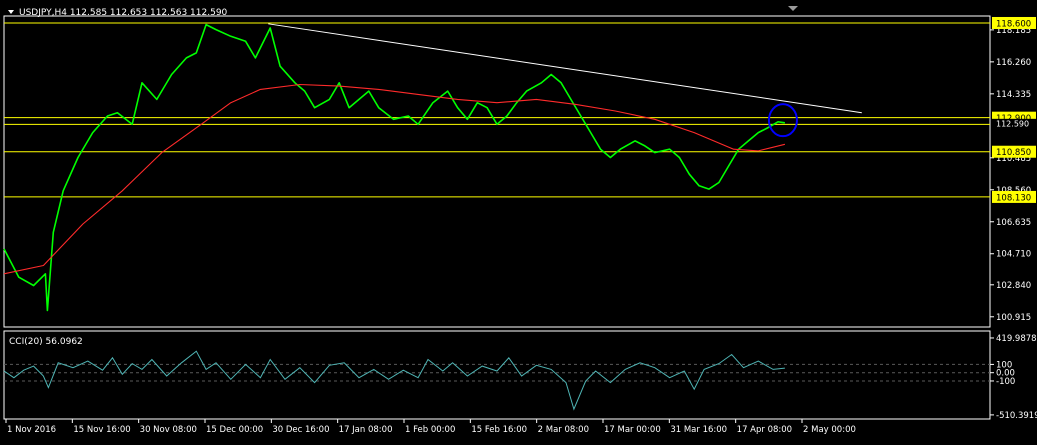  What do you see at coordinates (782, 120) in the screenshot?
I see `highlight-circle` at bounding box center [782, 120].